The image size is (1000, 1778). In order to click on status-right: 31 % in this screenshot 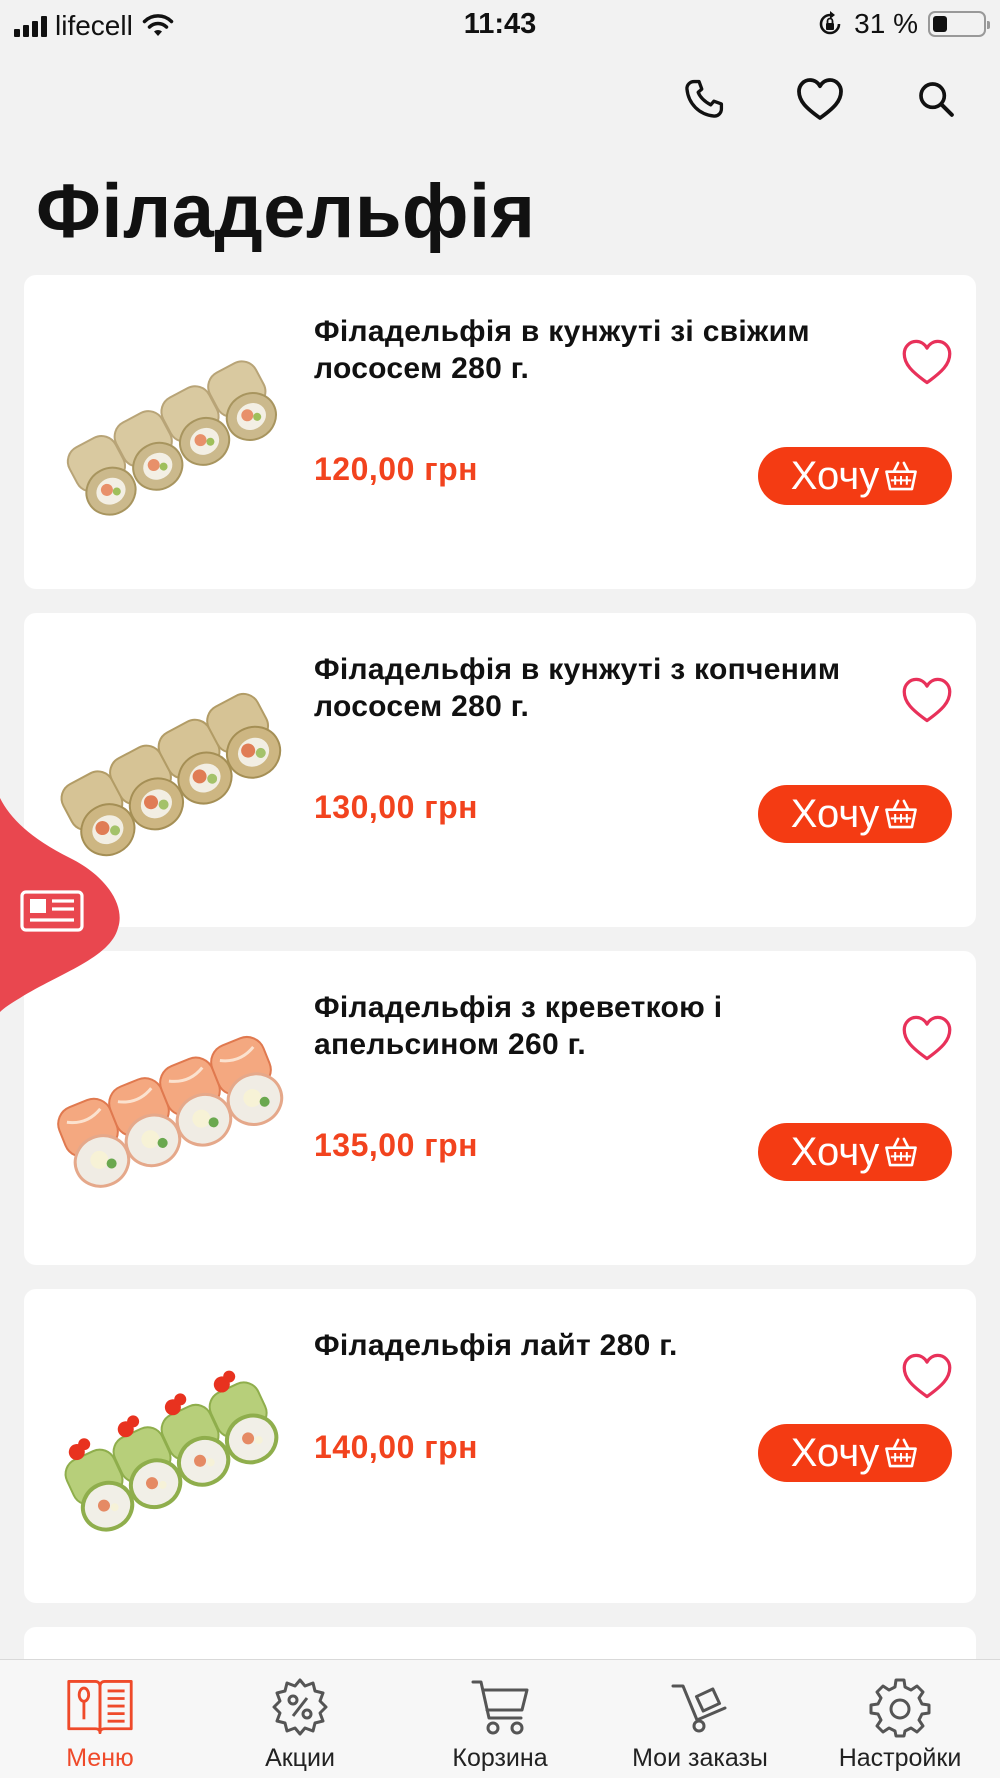, I will do `click(903, 24)`.